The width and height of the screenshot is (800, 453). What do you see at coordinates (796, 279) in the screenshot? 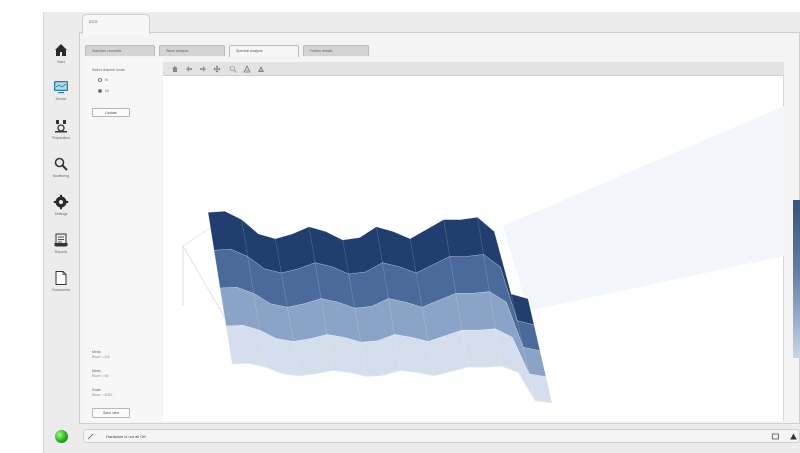
I see `colorbar` at bounding box center [796, 279].